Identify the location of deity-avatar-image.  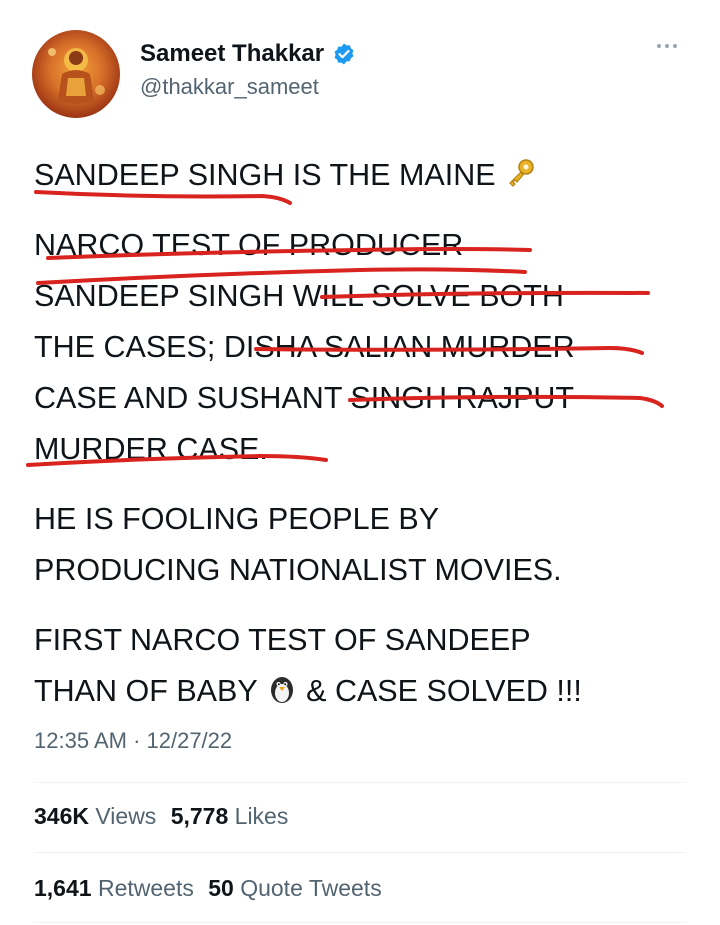
(76, 76).